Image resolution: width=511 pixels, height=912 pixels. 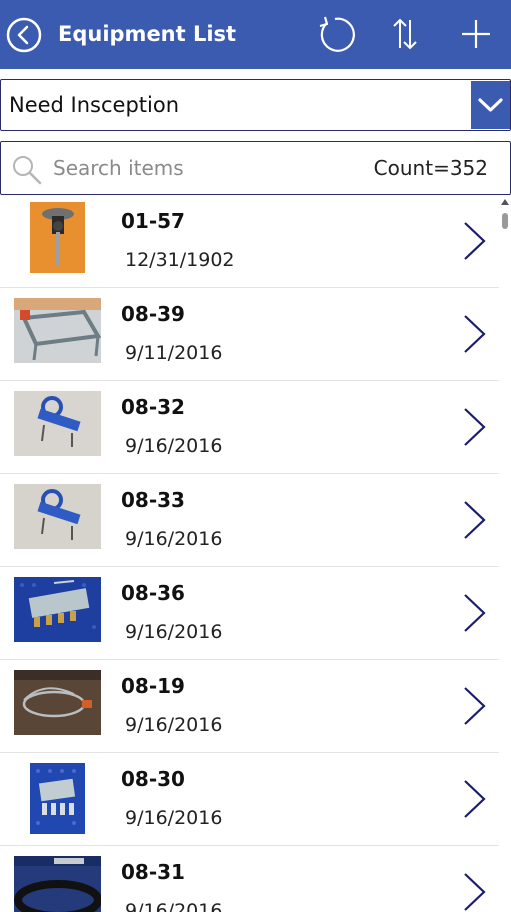 I want to click on list-item: 08-19 9/16/2016, so click(x=249, y=706).